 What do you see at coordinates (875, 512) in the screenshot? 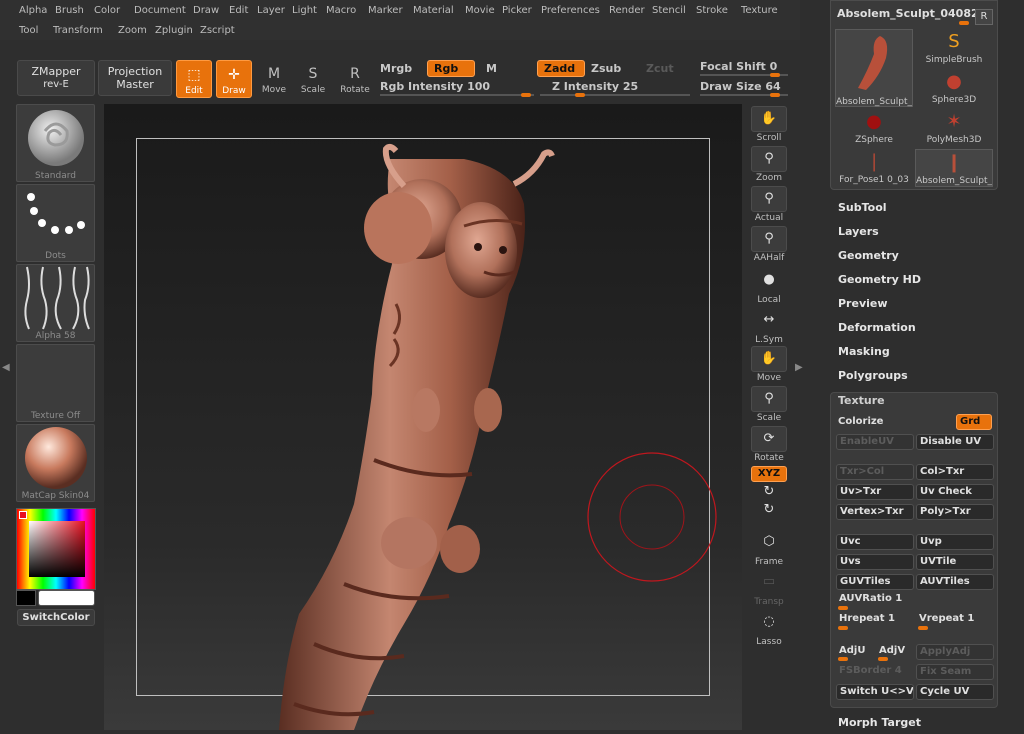
I see `vertex-txr-button: Vertex>Txr` at bounding box center [875, 512].